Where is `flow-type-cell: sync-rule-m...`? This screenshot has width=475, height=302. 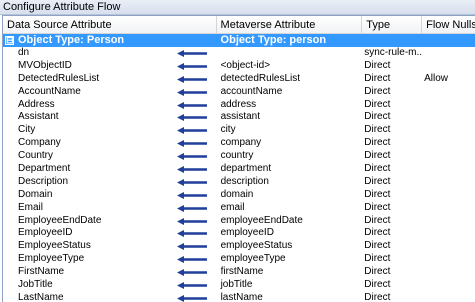 flow-type-cell: sync-rule-m... is located at coordinates (393, 52).